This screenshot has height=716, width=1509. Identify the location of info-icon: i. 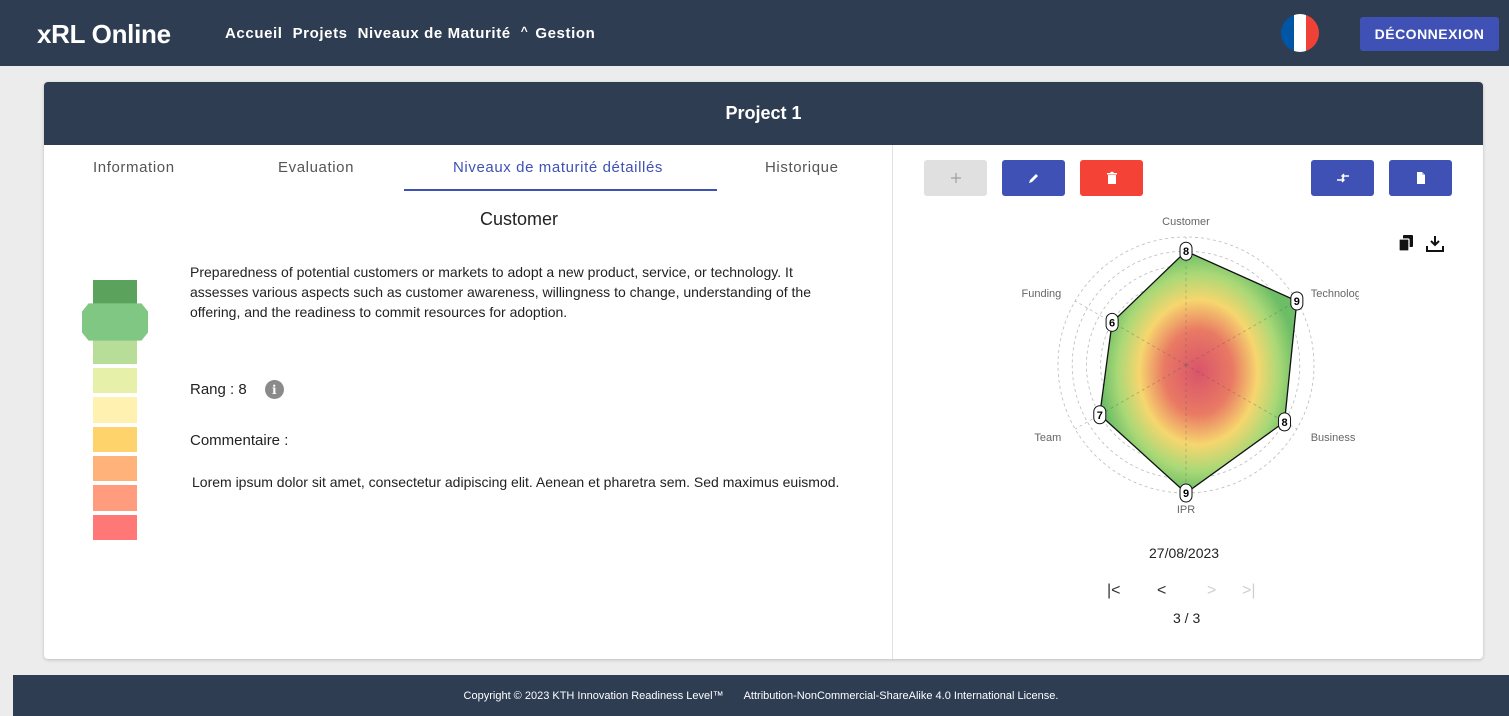
(274, 389).